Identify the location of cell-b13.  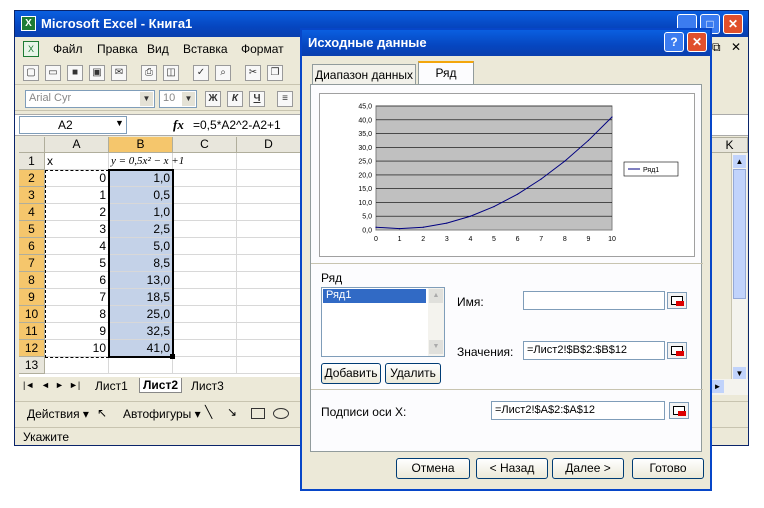
(141, 365).